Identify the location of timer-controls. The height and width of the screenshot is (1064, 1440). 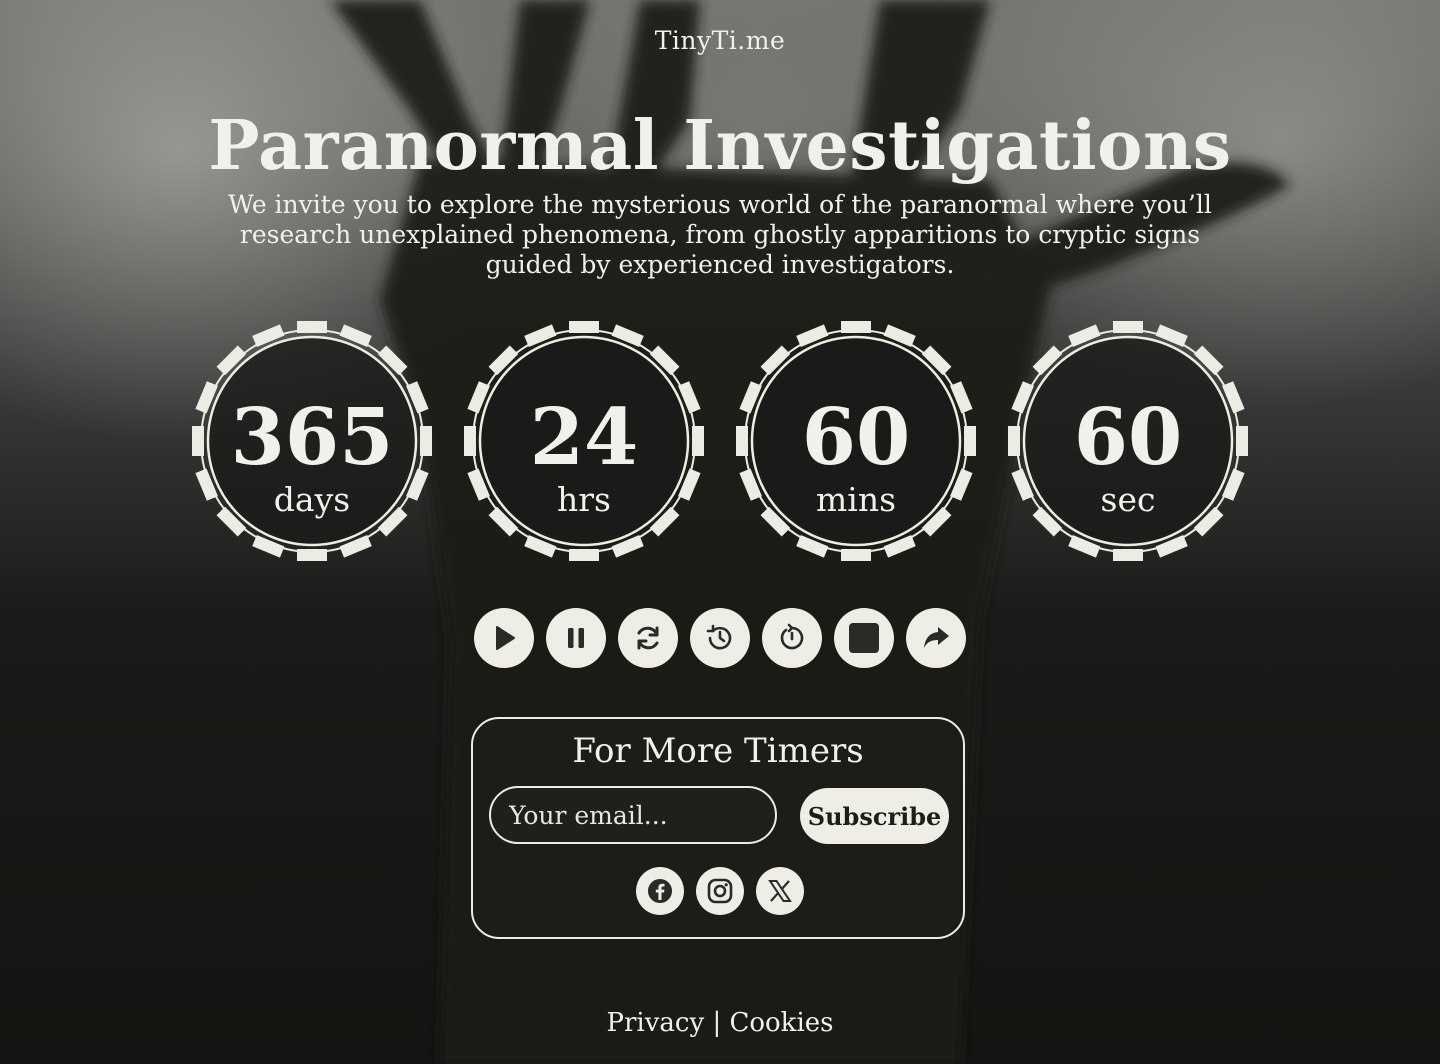
(720, 639).